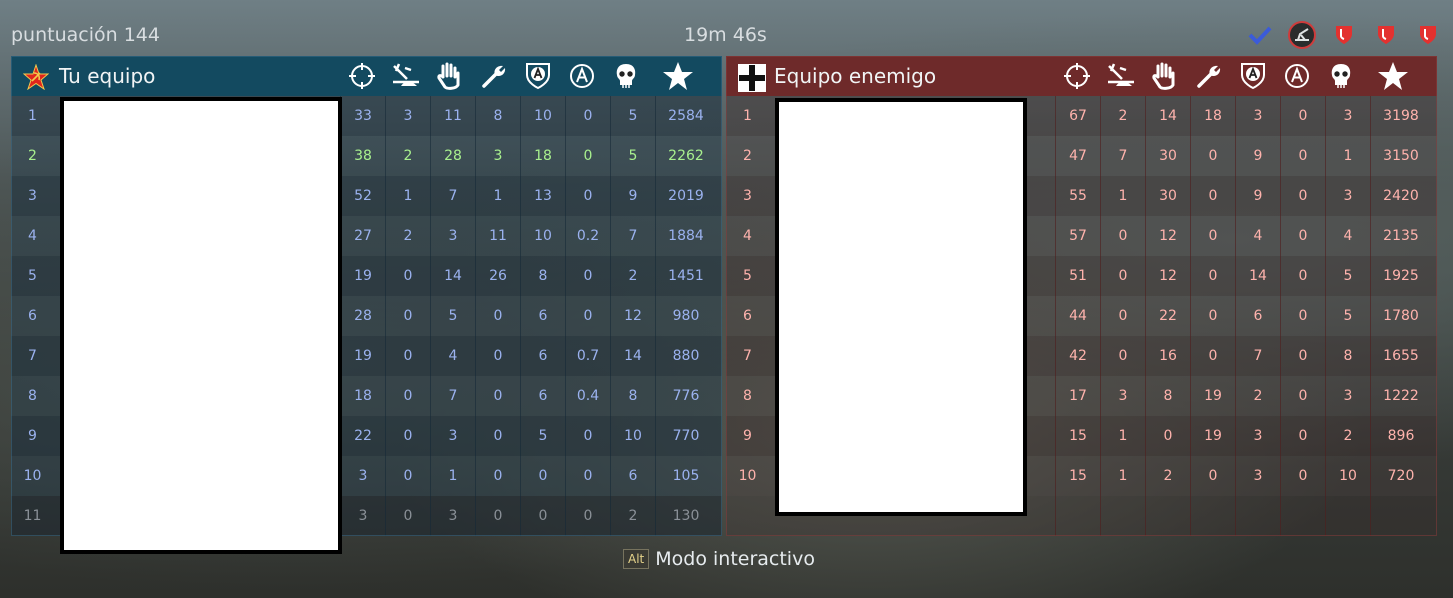  What do you see at coordinates (725, 35) in the screenshot?
I see `match-timer: 19m 46s` at bounding box center [725, 35].